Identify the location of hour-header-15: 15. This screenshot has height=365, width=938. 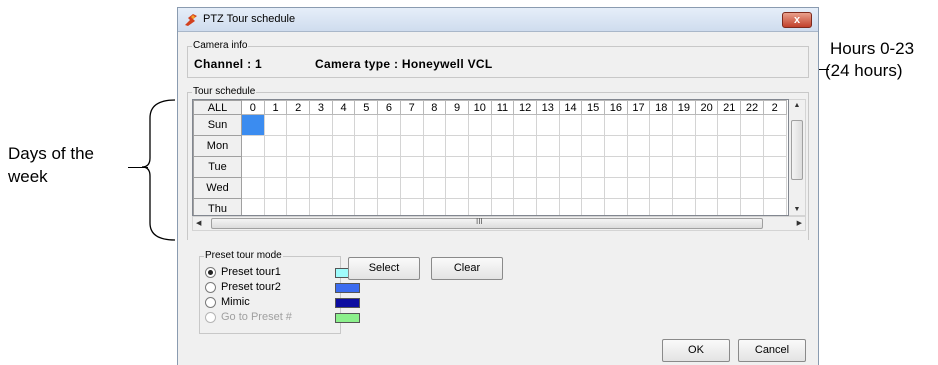
(593, 107).